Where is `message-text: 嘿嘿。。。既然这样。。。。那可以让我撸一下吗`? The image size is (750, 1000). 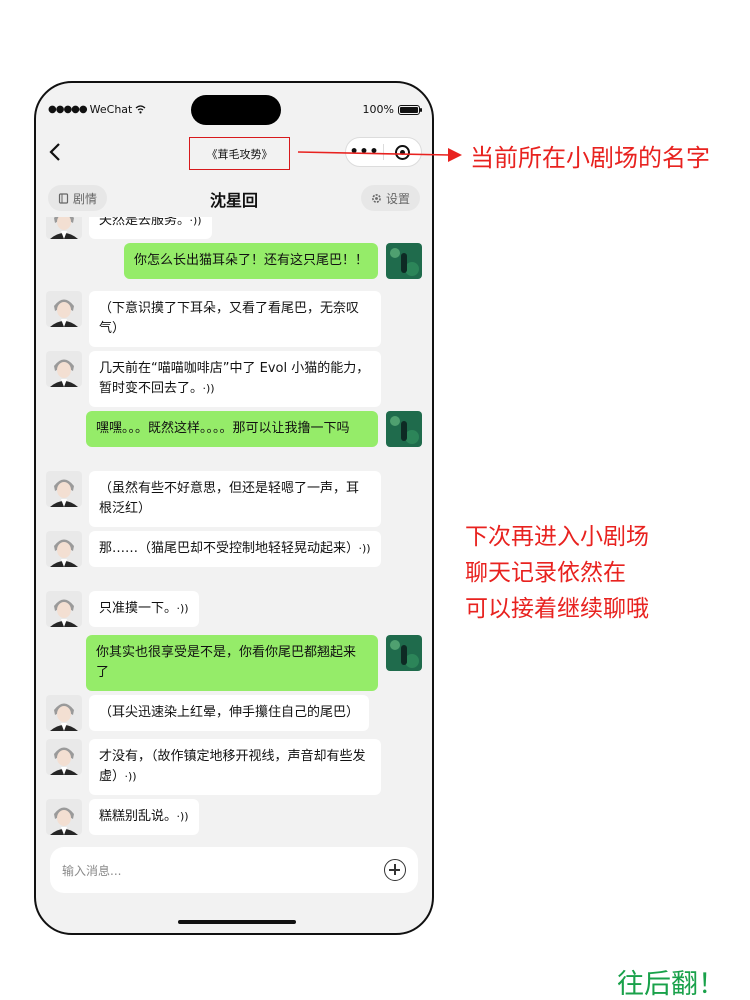
message-text: 嘿嘿。。。既然这样。。。。那可以让我撸一下吗 is located at coordinates (223, 428).